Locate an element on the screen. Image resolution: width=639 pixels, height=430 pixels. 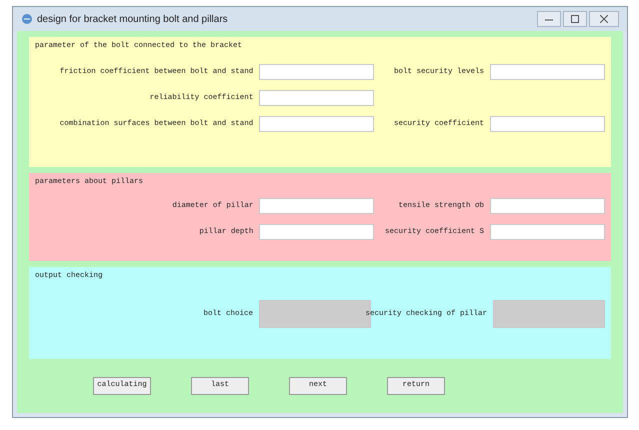
maximize-icon is located at coordinates (575, 19).